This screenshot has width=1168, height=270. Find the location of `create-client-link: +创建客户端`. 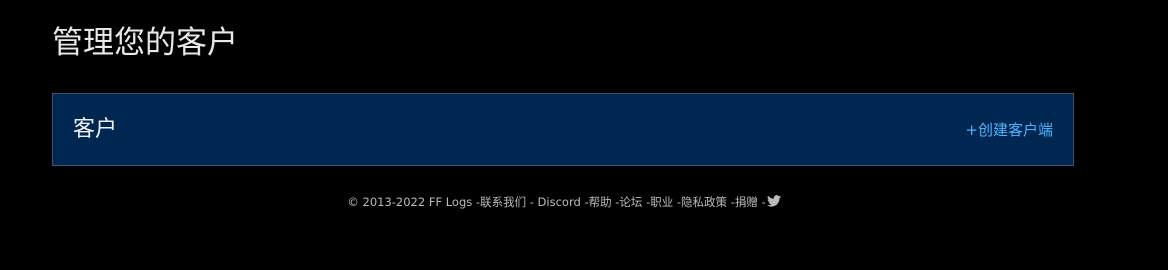

create-client-link: +创建客户端 is located at coordinates (1009, 130).